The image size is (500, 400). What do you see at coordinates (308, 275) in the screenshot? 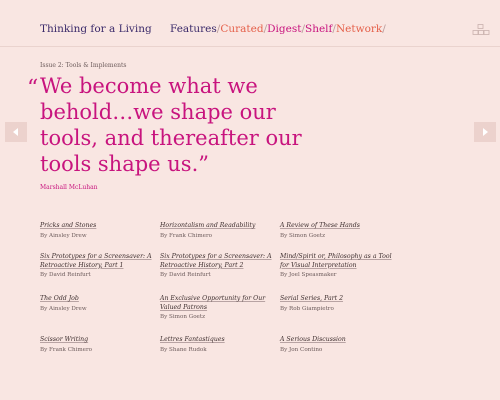
I see `article-byline: By Joel Speasmaker` at bounding box center [308, 275].